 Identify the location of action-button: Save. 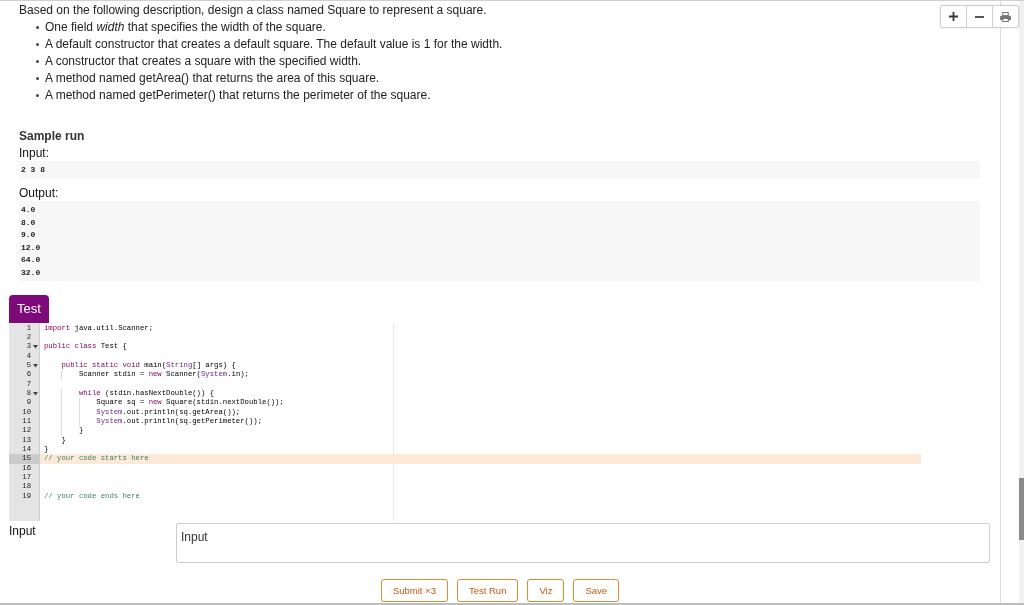
(596, 590).